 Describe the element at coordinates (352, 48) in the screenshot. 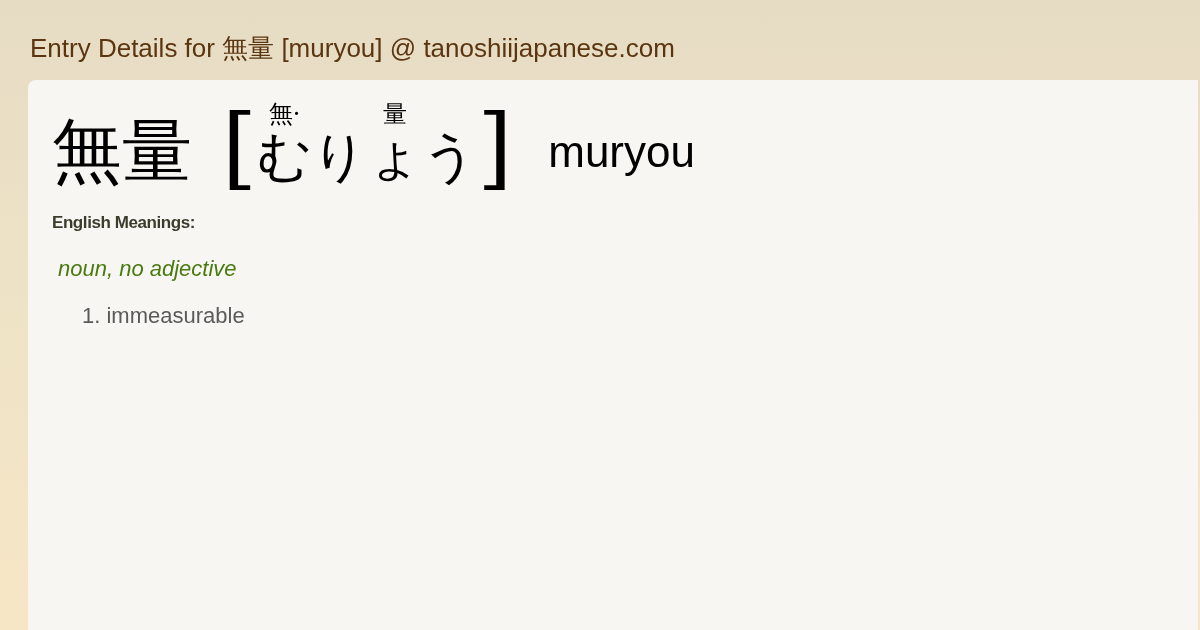

I see `page-title: Entry Details for 無量 [muryou] @ tanoshiijapanese.com` at that location.